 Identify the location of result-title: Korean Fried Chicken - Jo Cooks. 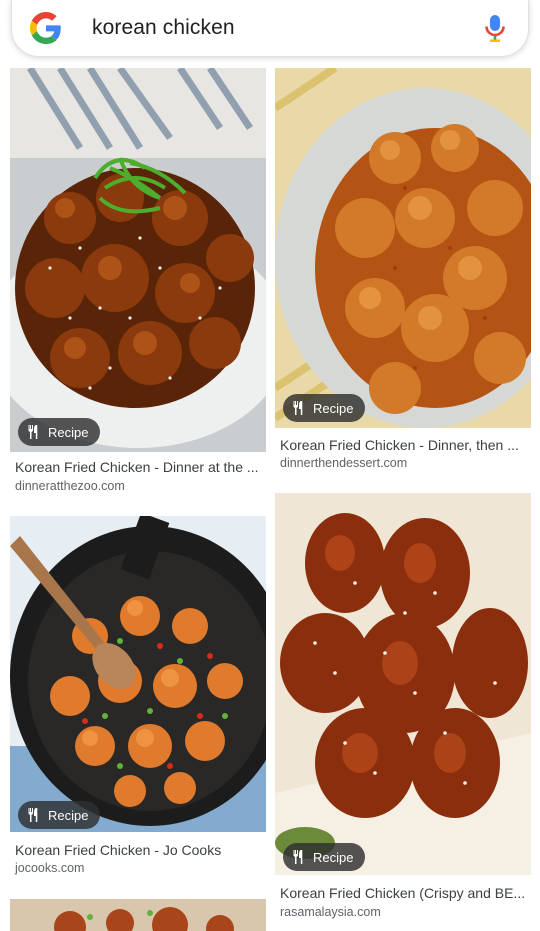
(140, 850).